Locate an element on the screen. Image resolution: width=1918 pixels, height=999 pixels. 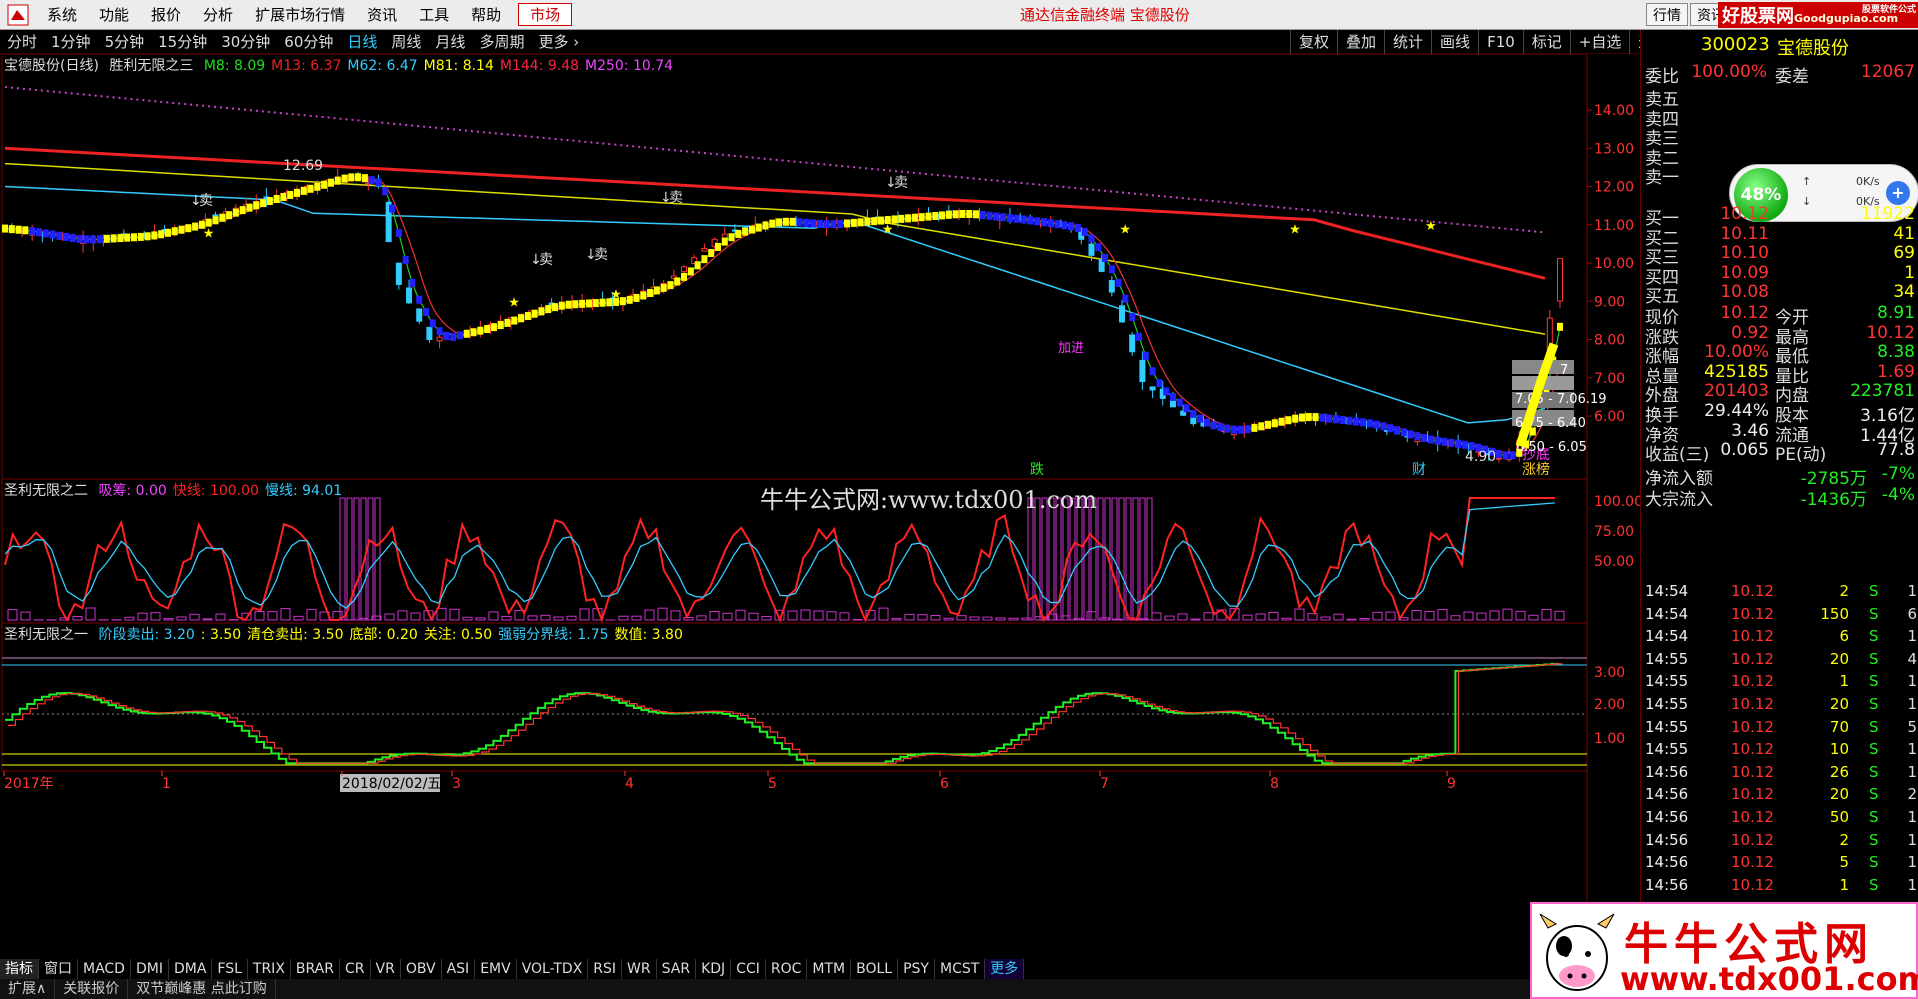
menu-function: 功能 is located at coordinates (114, 14).